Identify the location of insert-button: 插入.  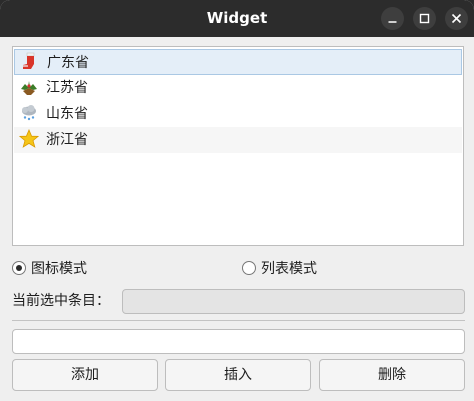
(238, 375).